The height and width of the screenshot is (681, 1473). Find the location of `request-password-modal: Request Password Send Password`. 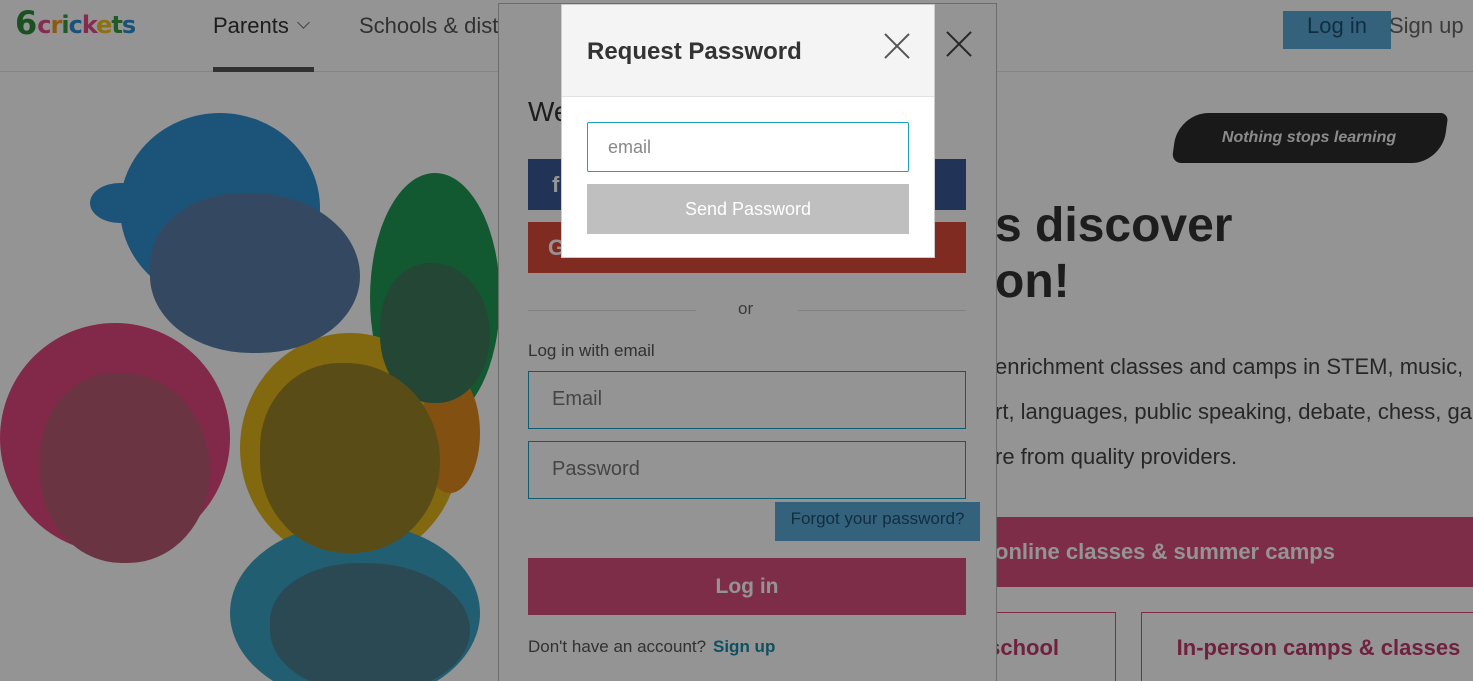

request-password-modal: Request Password Send Password is located at coordinates (748, 131).